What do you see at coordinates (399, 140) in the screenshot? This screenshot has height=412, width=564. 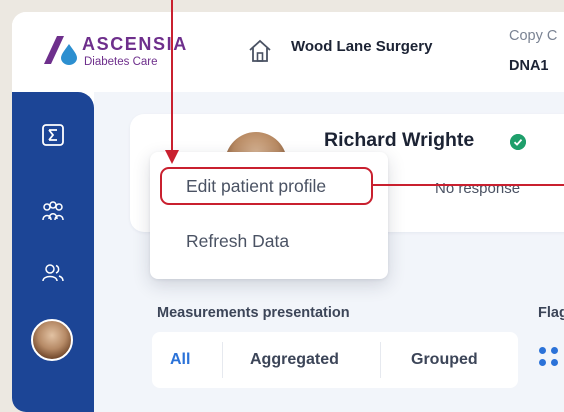 I see `patient-name: Richard Wrighte` at bounding box center [399, 140].